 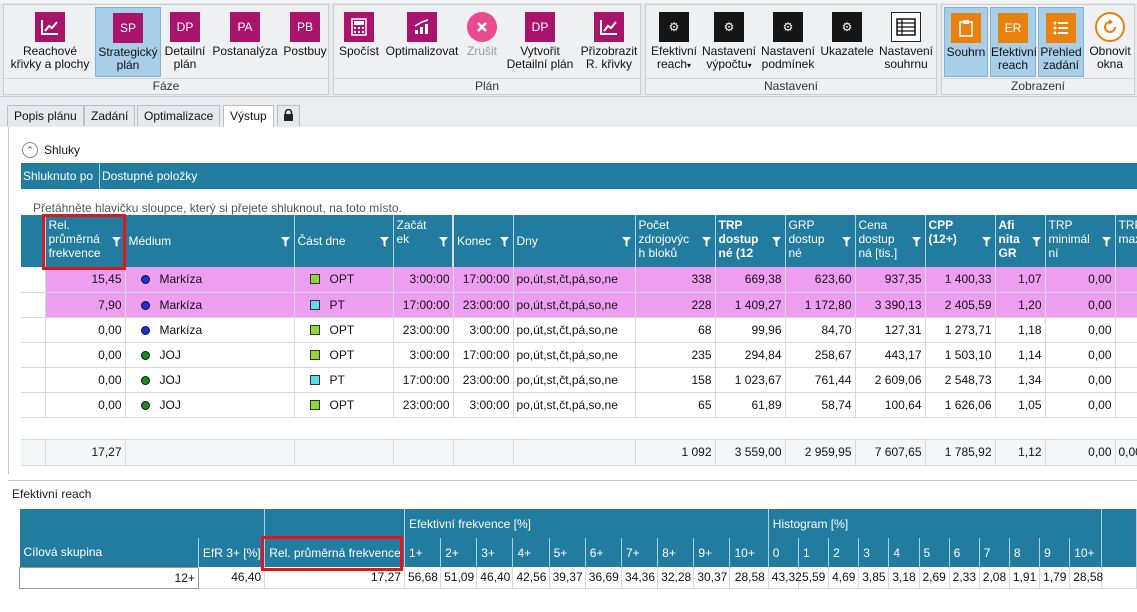 What do you see at coordinates (245, 42) in the screenshot?
I see `postanalysis-button: PA Postanalýza` at bounding box center [245, 42].